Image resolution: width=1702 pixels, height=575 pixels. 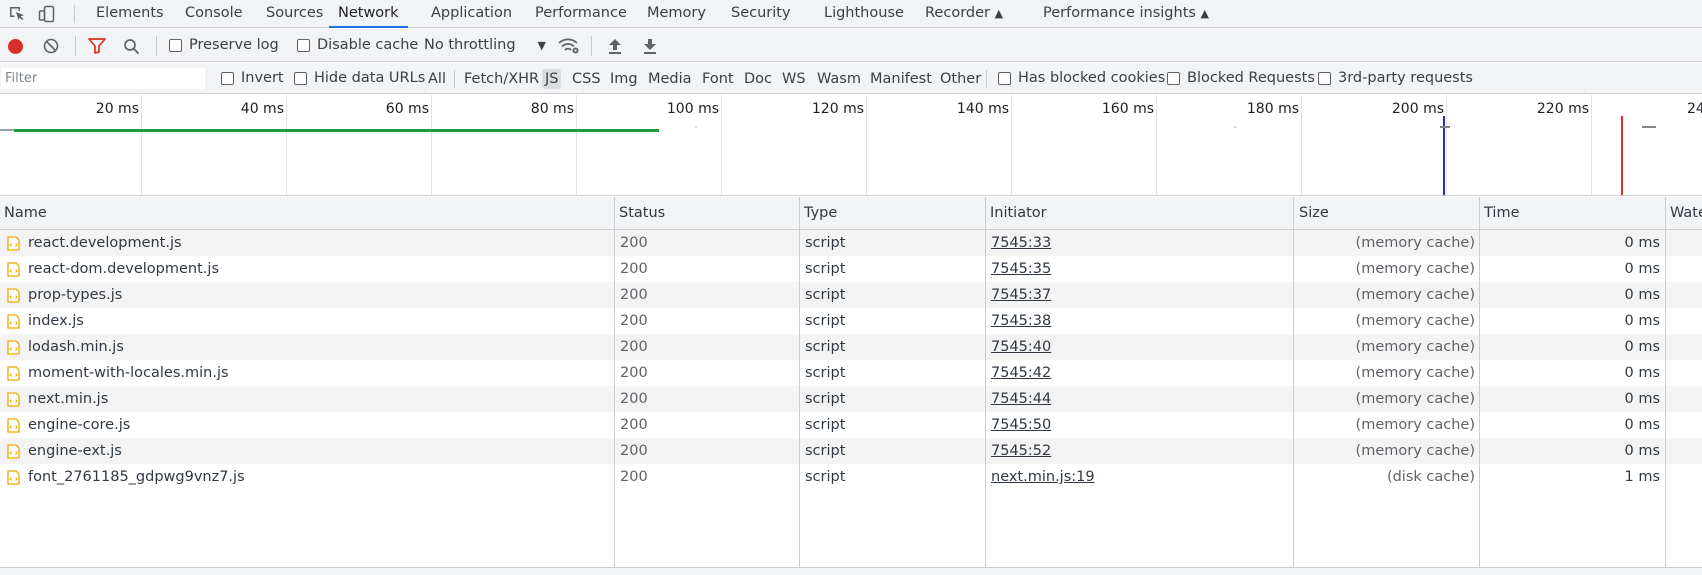 I want to click on tab-console: Console, so click(x=214, y=14).